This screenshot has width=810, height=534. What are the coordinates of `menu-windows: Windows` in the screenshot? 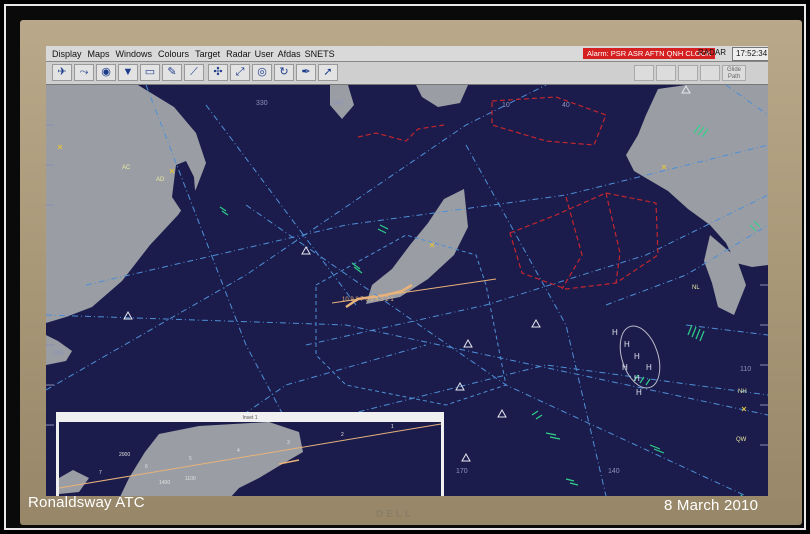 It's located at (134, 54).